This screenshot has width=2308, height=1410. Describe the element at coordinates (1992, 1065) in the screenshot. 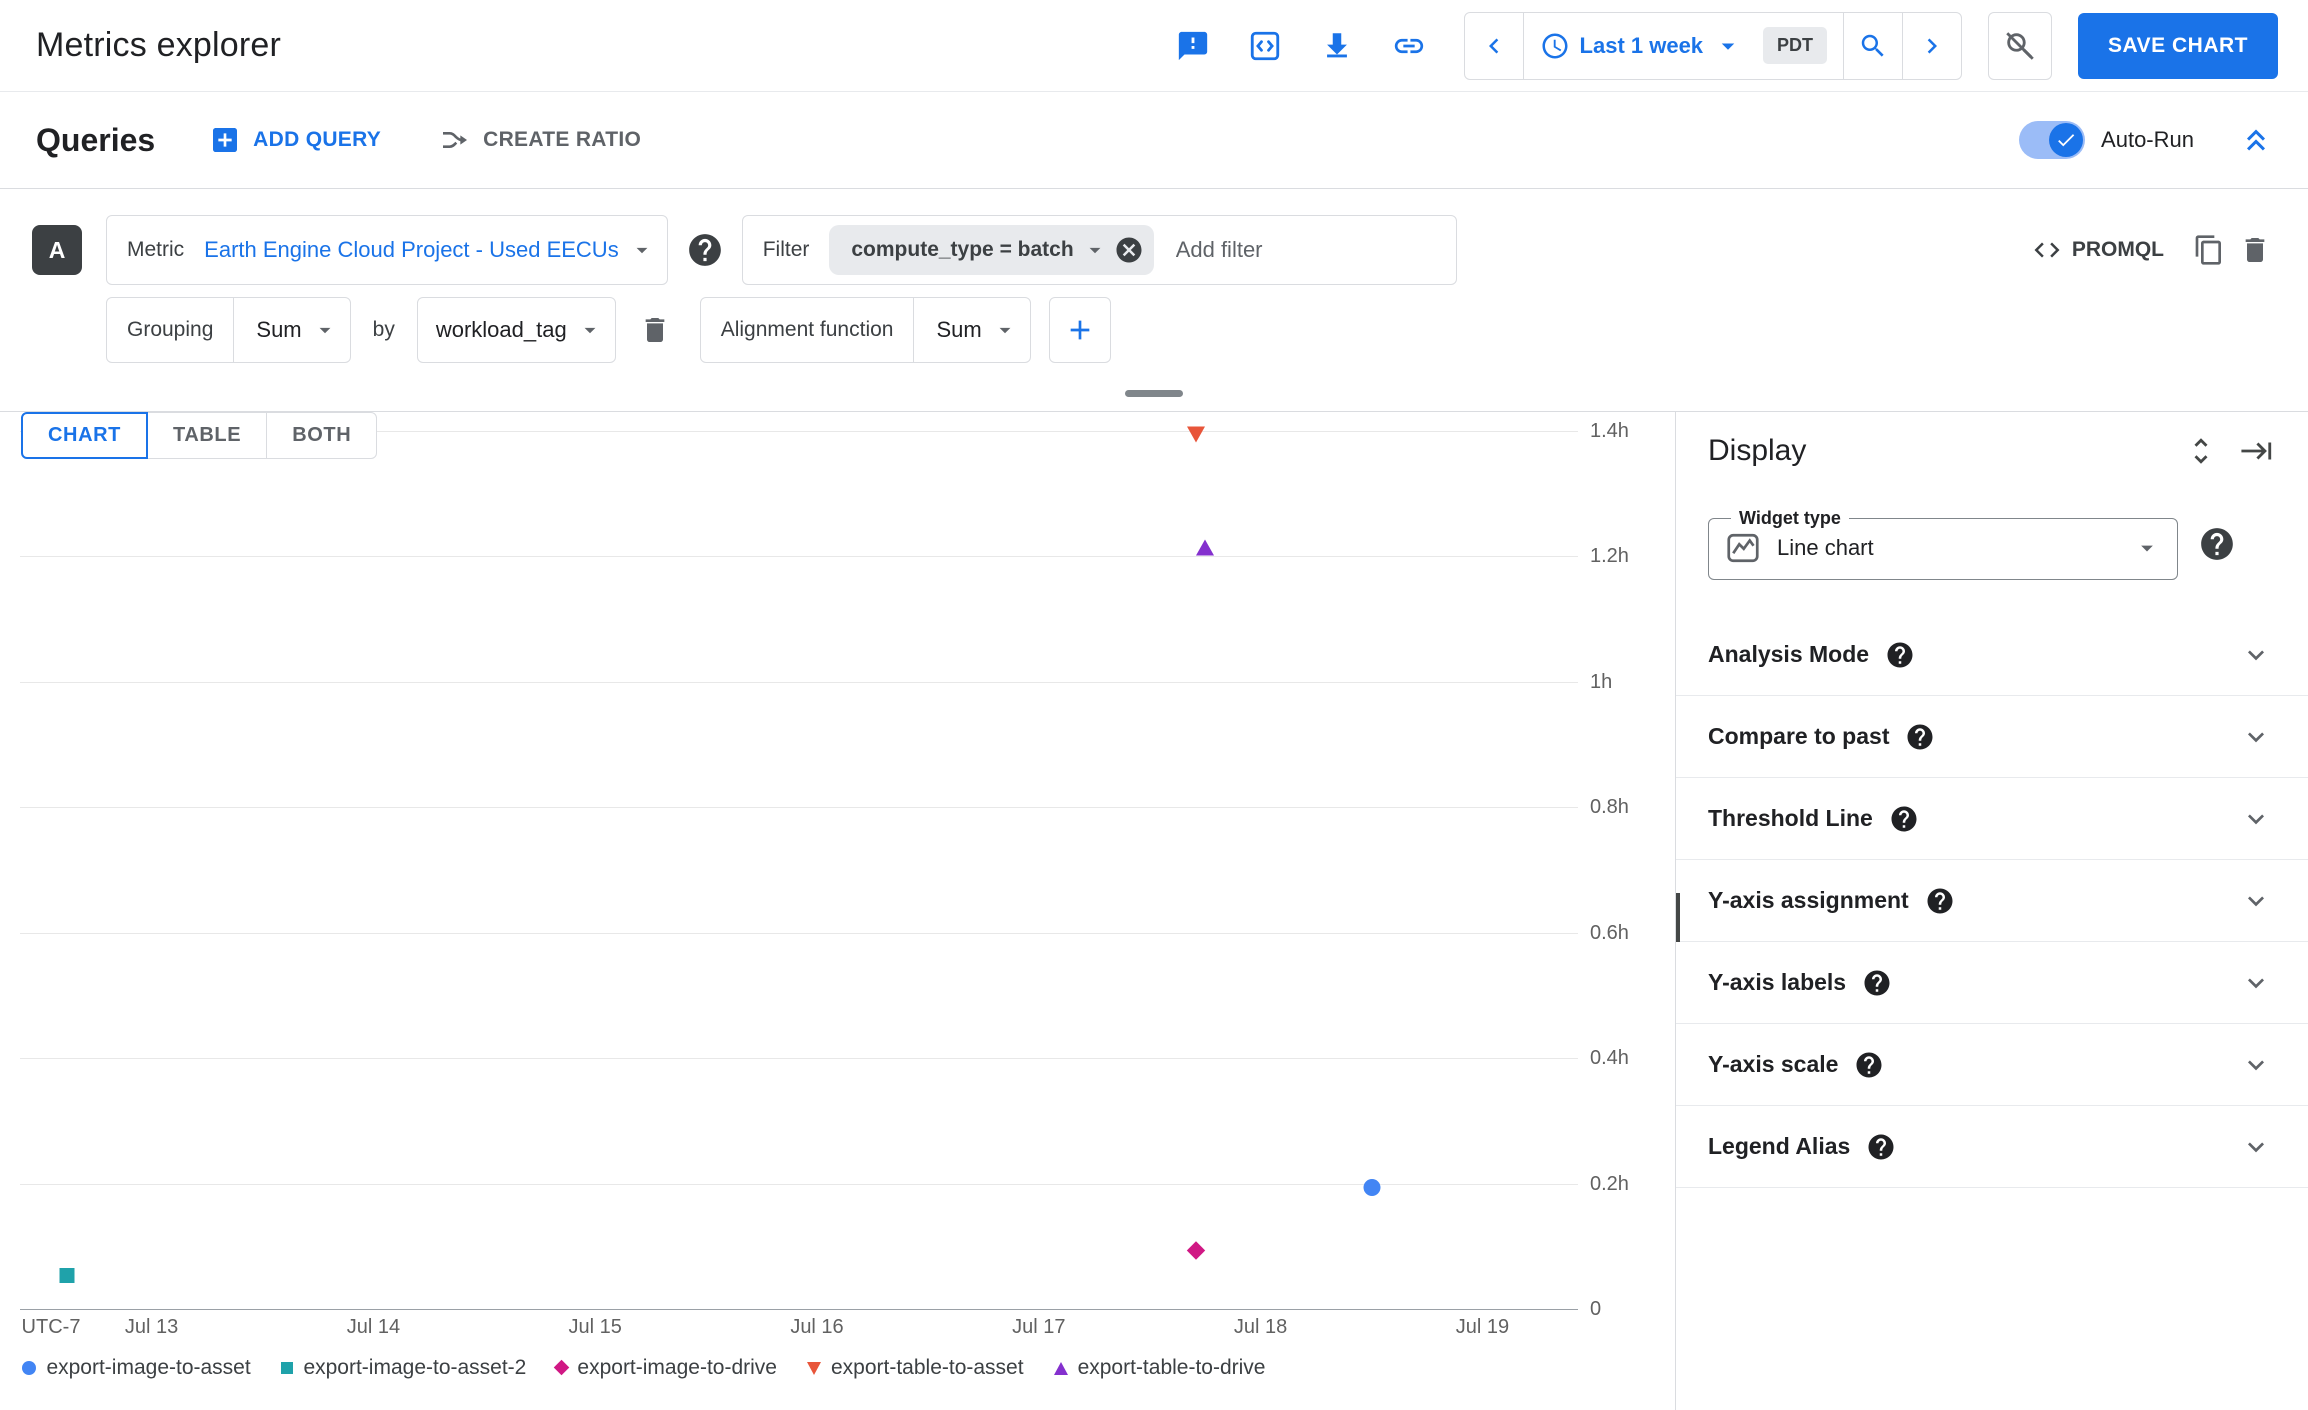

I see `display-section-y-axis-scale: Y-axis scale` at that location.